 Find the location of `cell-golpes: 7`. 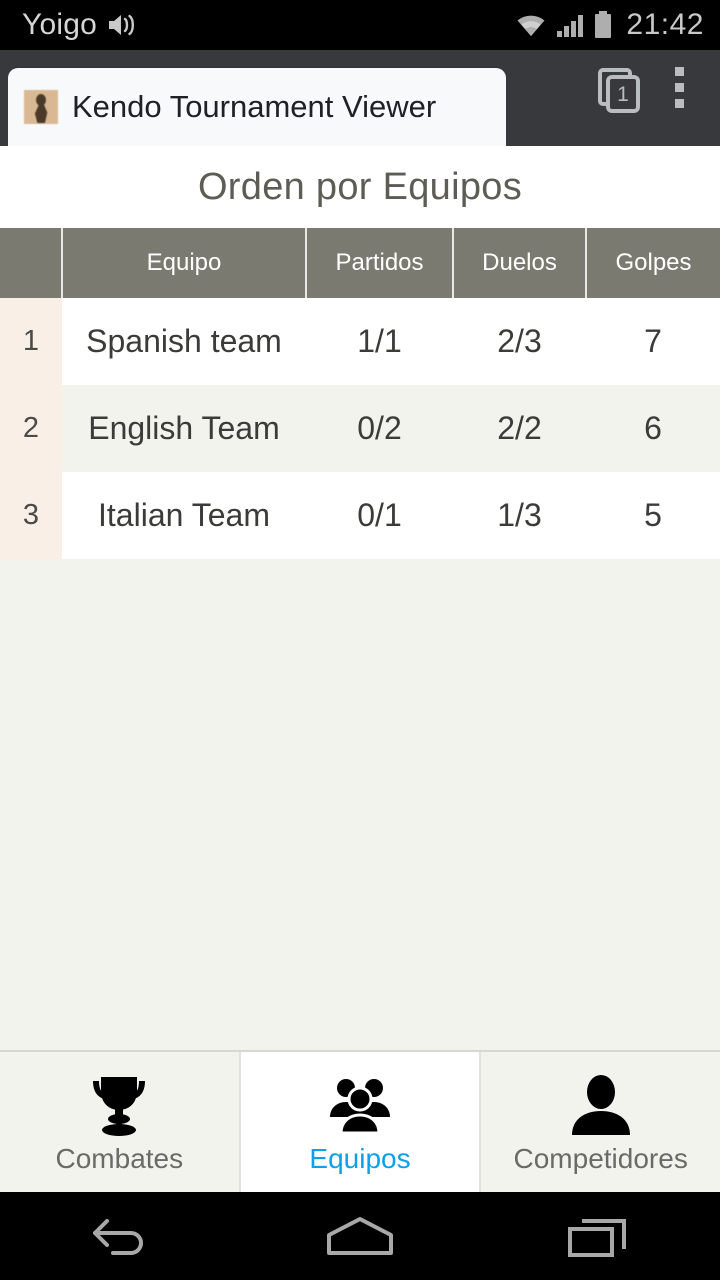

cell-golpes: 7 is located at coordinates (653, 341).